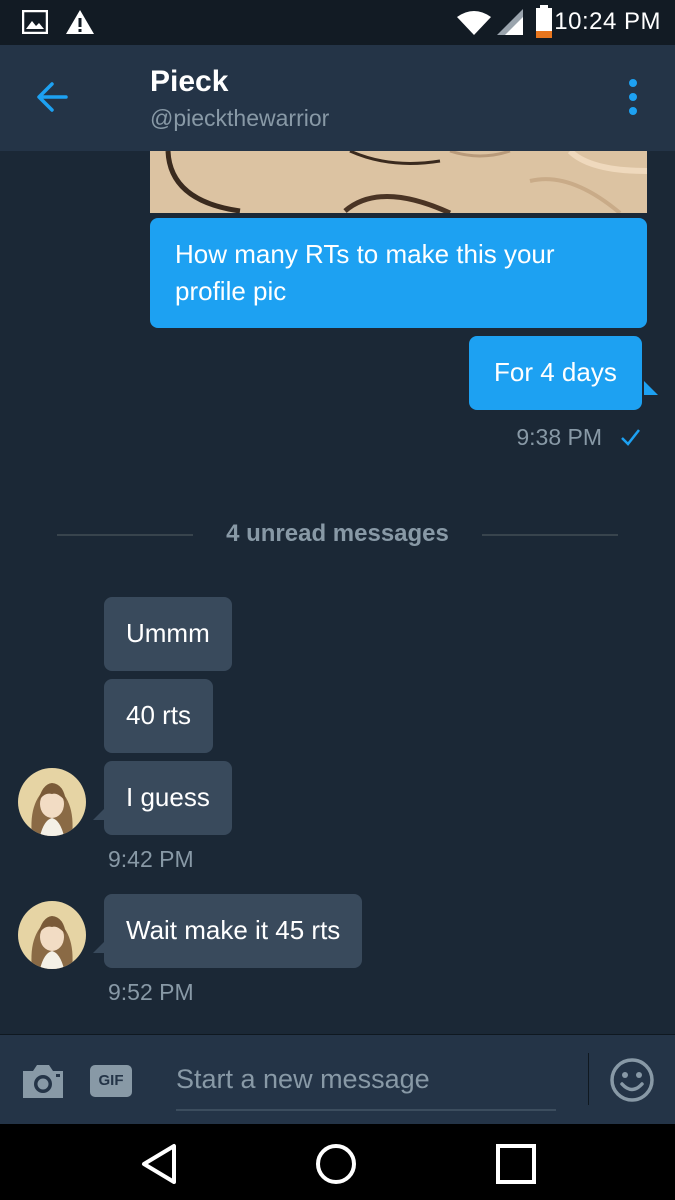  I want to click on navigation-bar, so click(337, 1162).